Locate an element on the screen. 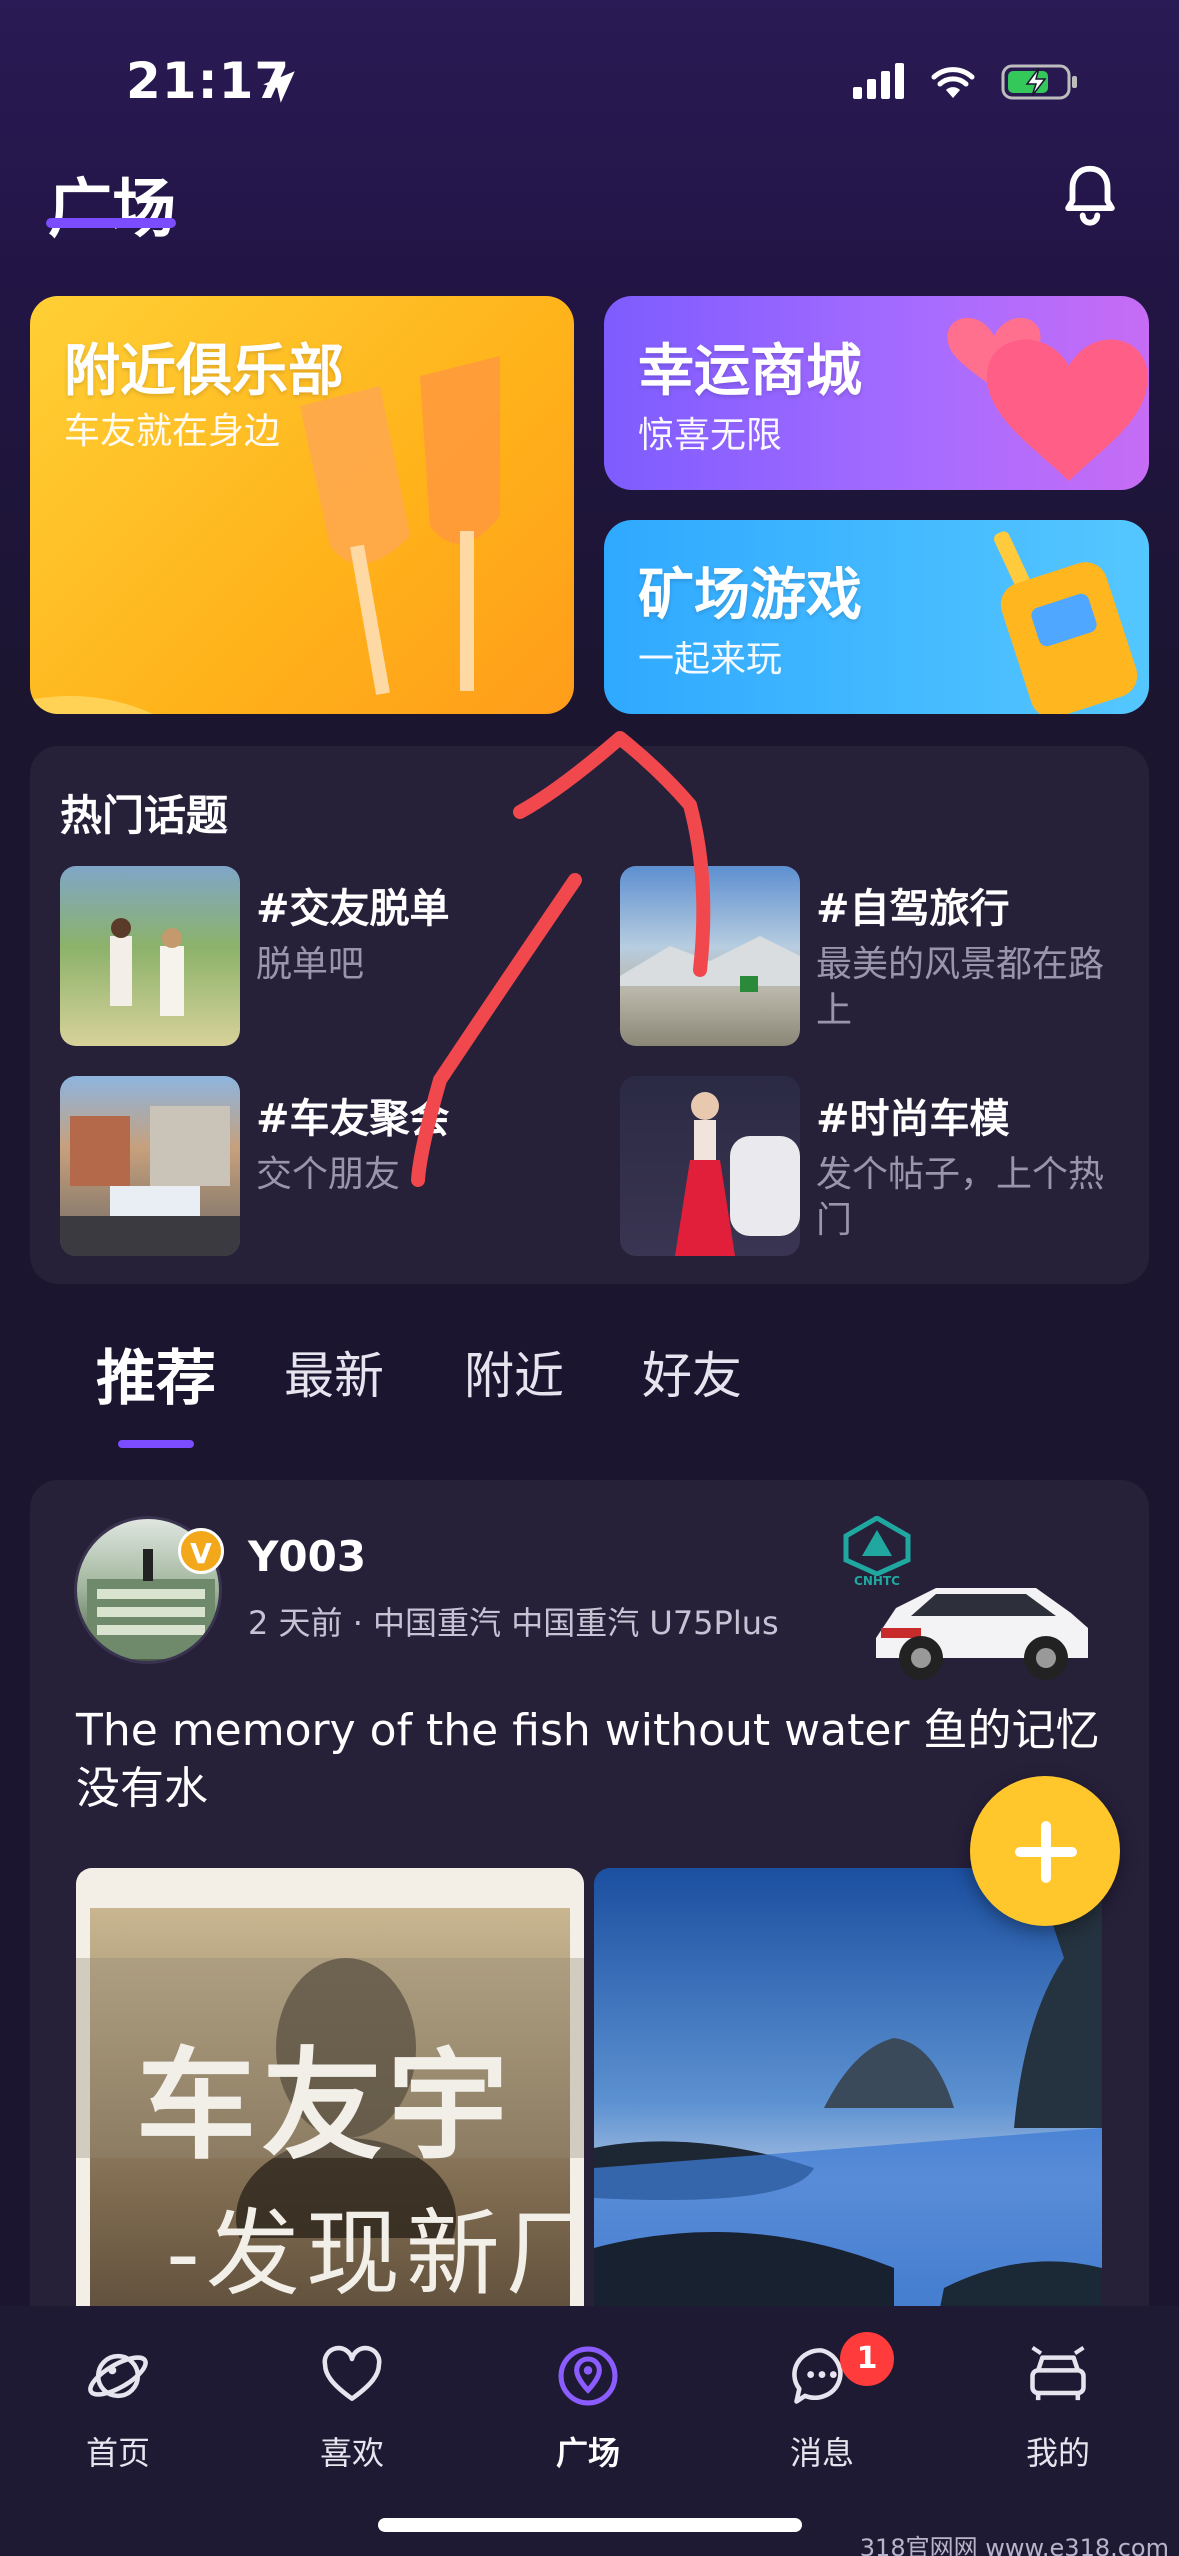  cellular-signal-icon is located at coordinates (878, 81).